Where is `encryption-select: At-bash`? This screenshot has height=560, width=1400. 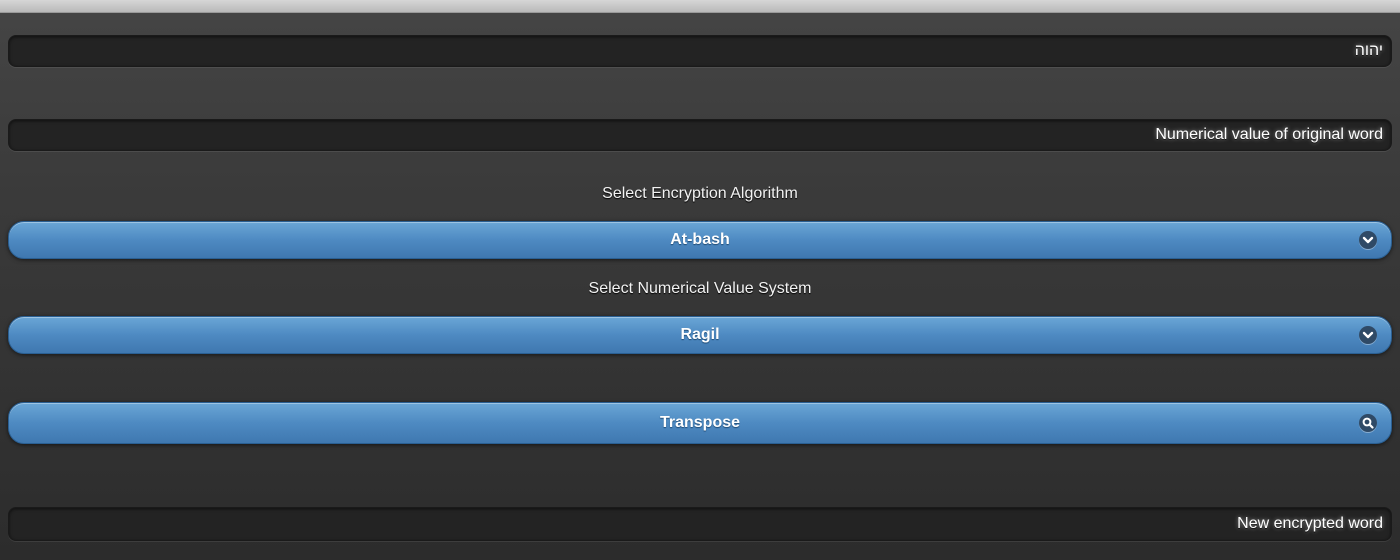
encryption-select: At-bash is located at coordinates (700, 240).